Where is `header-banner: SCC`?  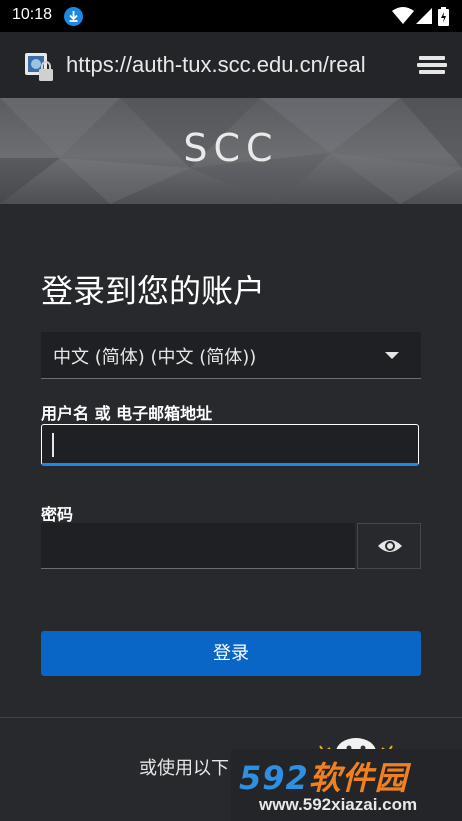 header-banner: SCC is located at coordinates (231, 151).